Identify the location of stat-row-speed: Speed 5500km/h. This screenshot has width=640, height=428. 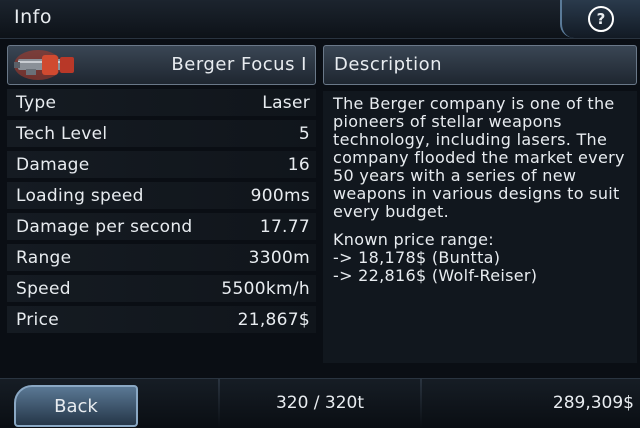
(161, 288).